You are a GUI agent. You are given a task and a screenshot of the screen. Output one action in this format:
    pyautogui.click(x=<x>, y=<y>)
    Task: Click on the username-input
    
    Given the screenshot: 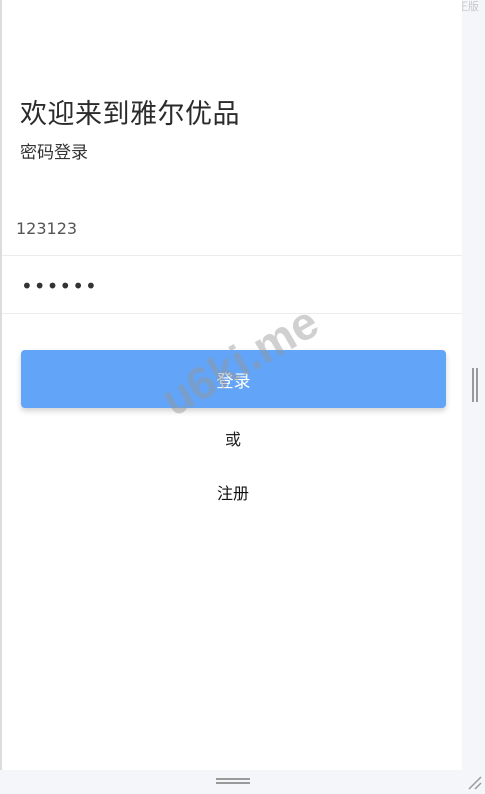 What is the action you would take?
    pyautogui.click(x=231, y=228)
    